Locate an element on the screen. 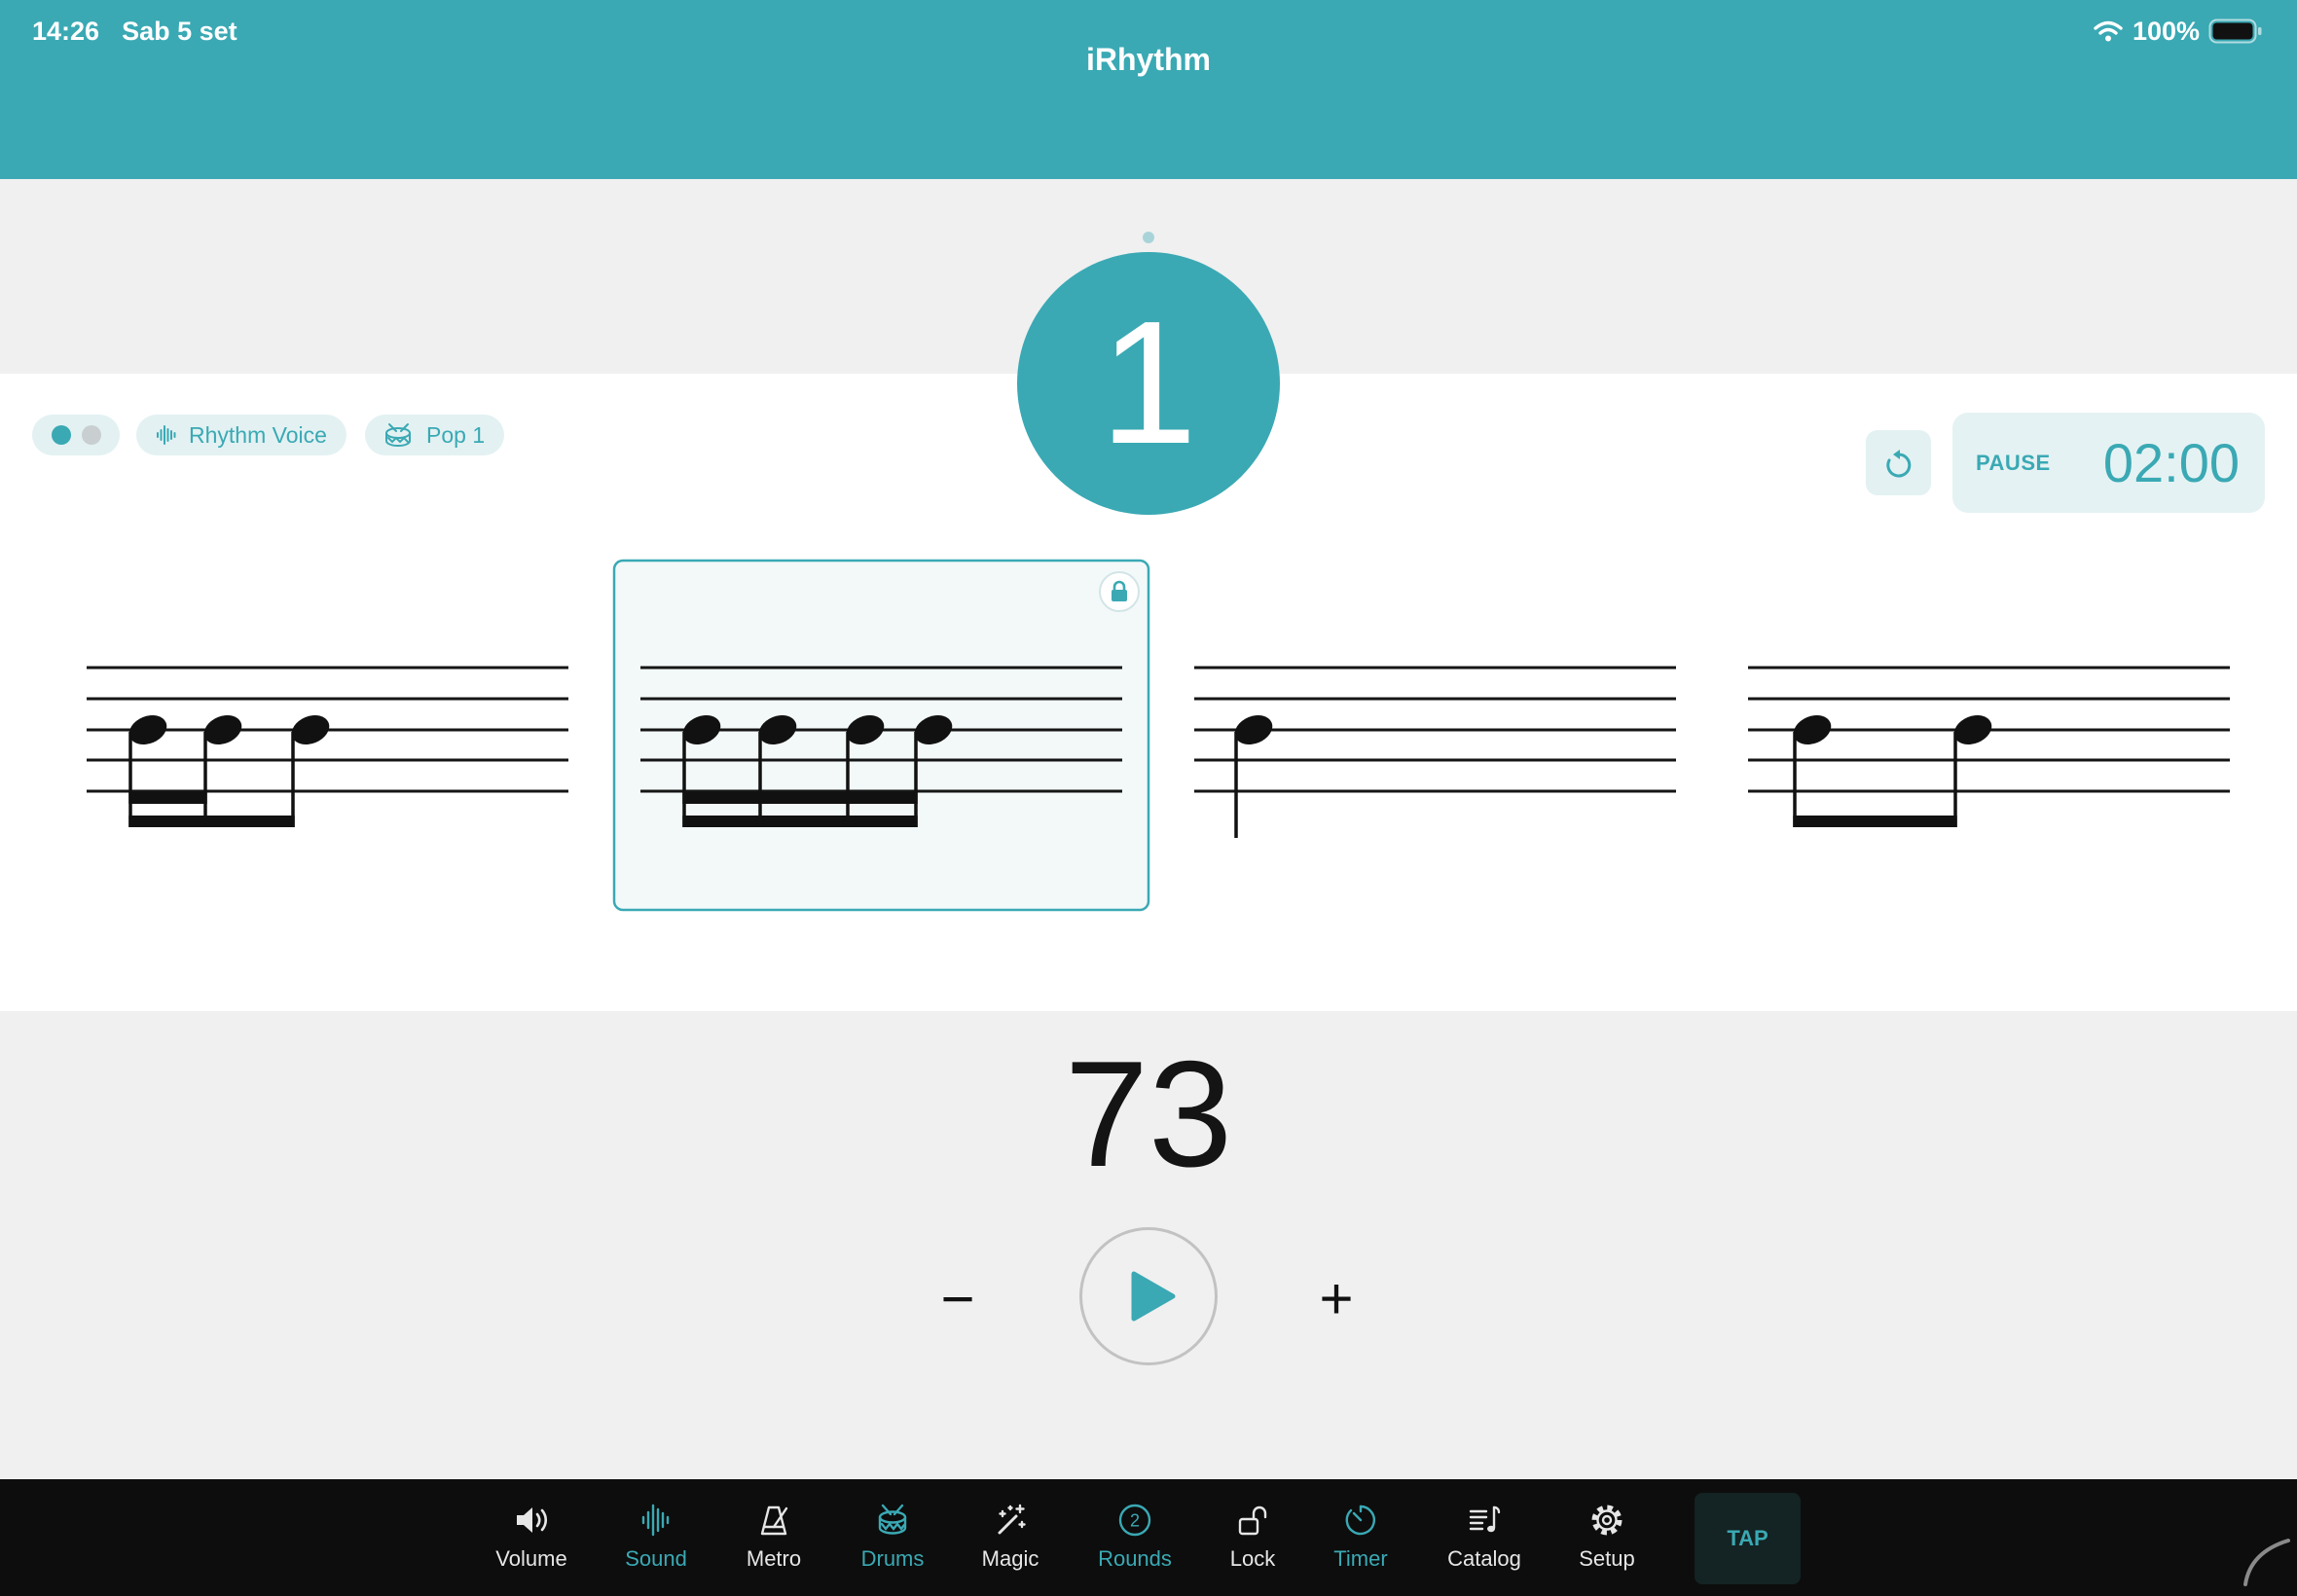 Image resolution: width=2297 pixels, height=1596 pixels. tab-setup: Setup is located at coordinates (1607, 1539).